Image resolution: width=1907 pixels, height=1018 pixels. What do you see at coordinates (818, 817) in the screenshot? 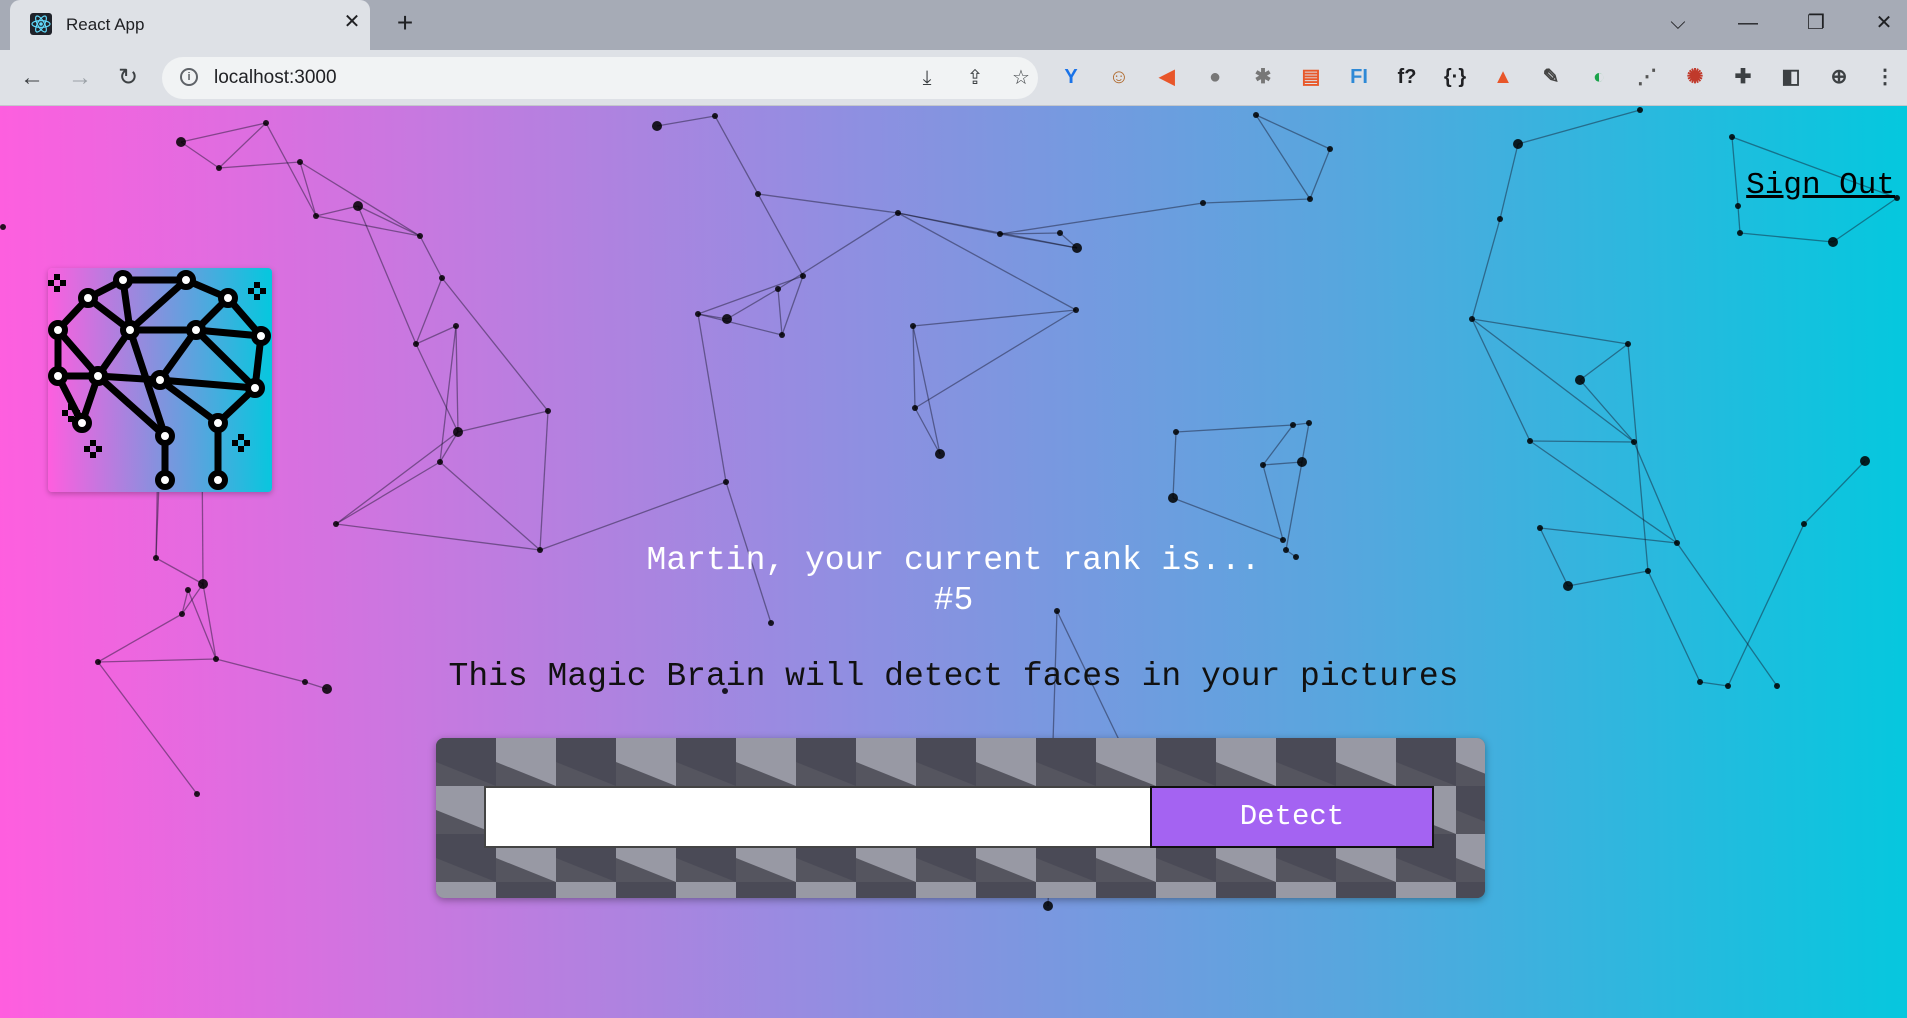
I see `image-url-input` at bounding box center [818, 817].